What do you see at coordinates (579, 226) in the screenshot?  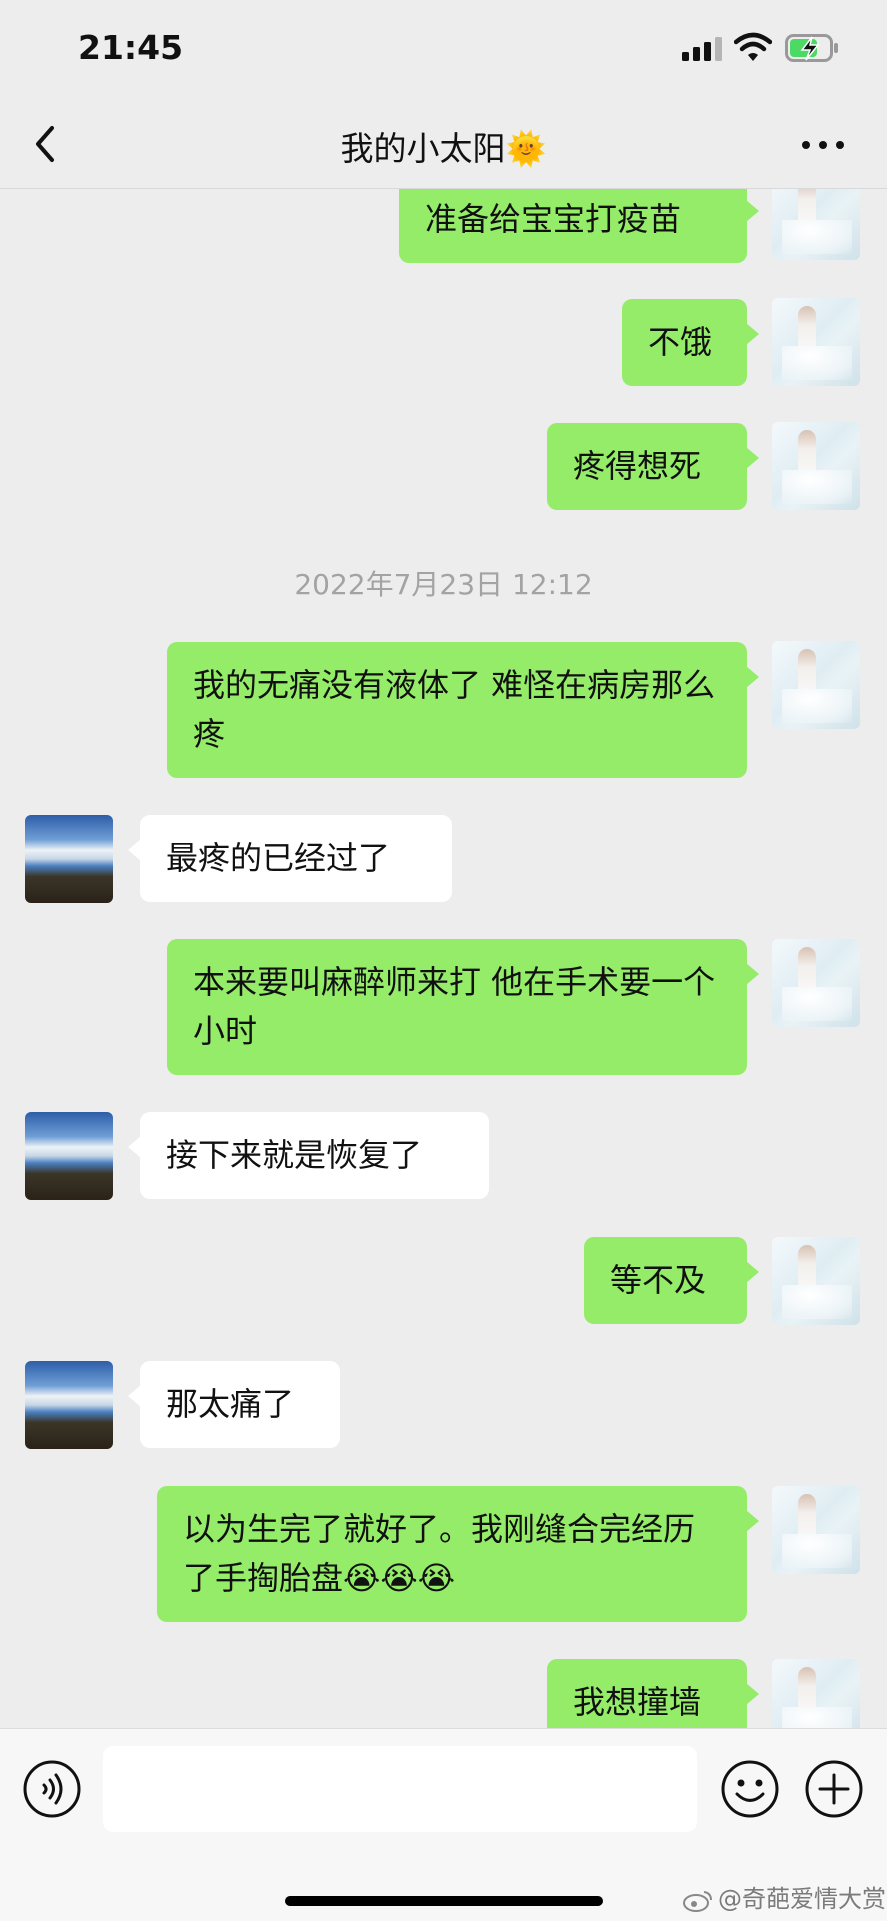 I see `message-bubble: 准备给宝宝打疫苗` at bounding box center [579, 226].